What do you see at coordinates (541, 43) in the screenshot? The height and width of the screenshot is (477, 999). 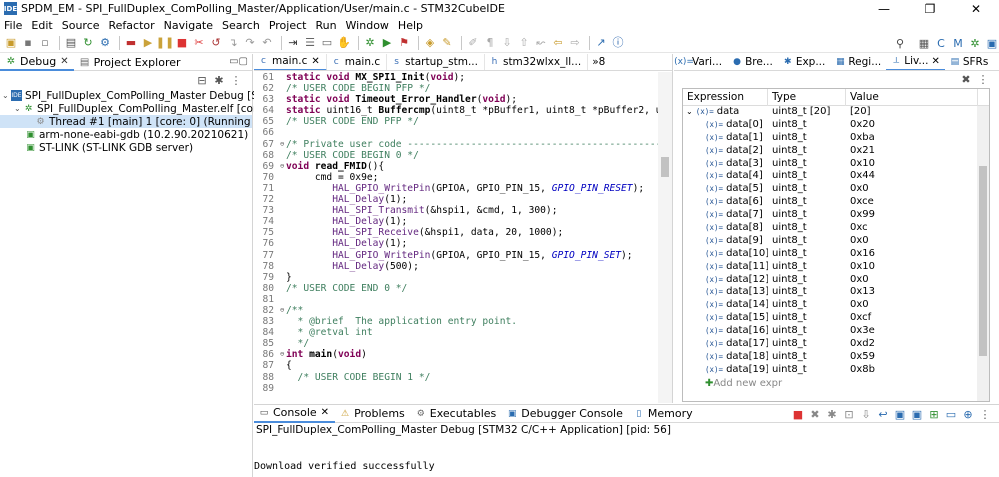 I see `last-edit-icon: ↜` at bounding box center [541, 43].